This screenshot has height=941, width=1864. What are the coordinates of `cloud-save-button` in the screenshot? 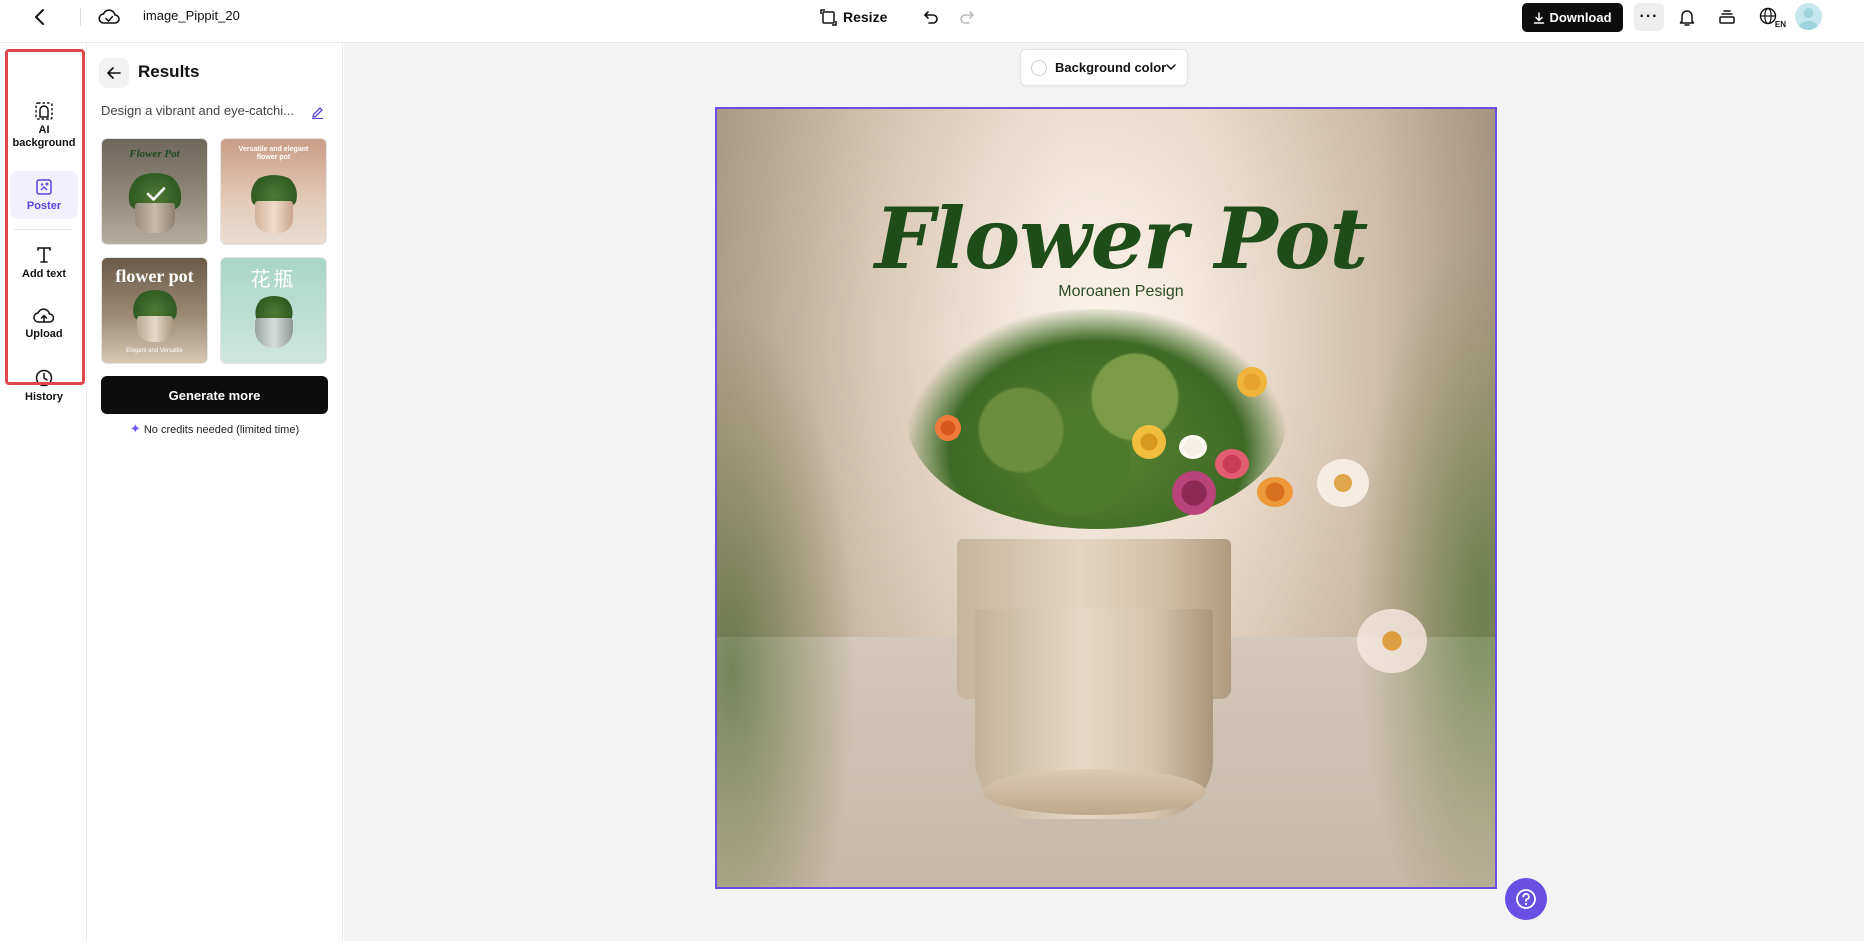 It's located at (109, 17).